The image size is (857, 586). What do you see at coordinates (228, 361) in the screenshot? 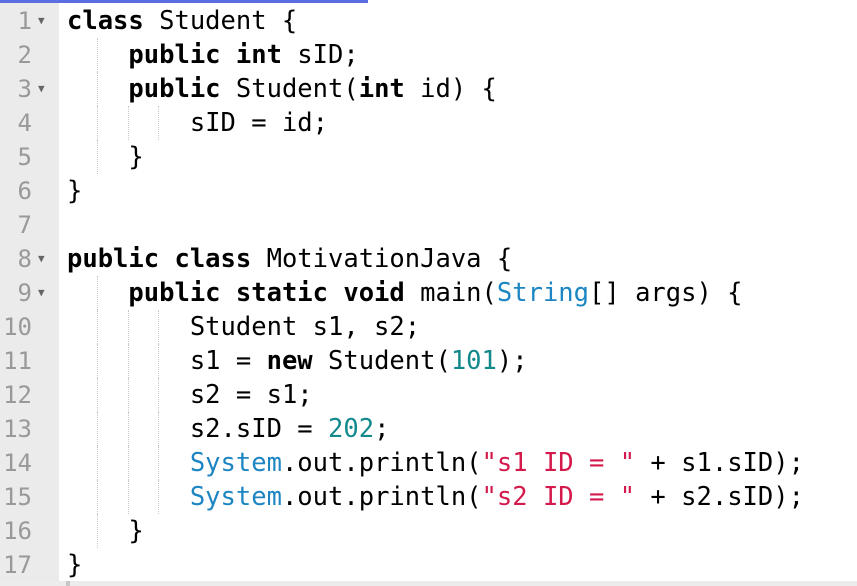
I see `code-token: s1 =` at bounding box center [228, 361].